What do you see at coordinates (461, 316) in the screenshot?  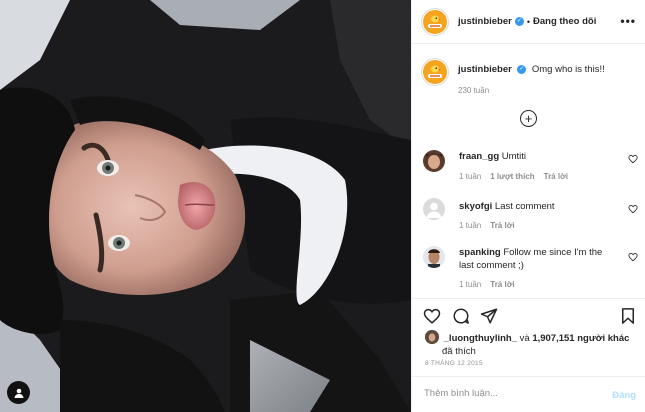 I see `comment-icon` at bounding box center [461, 316].